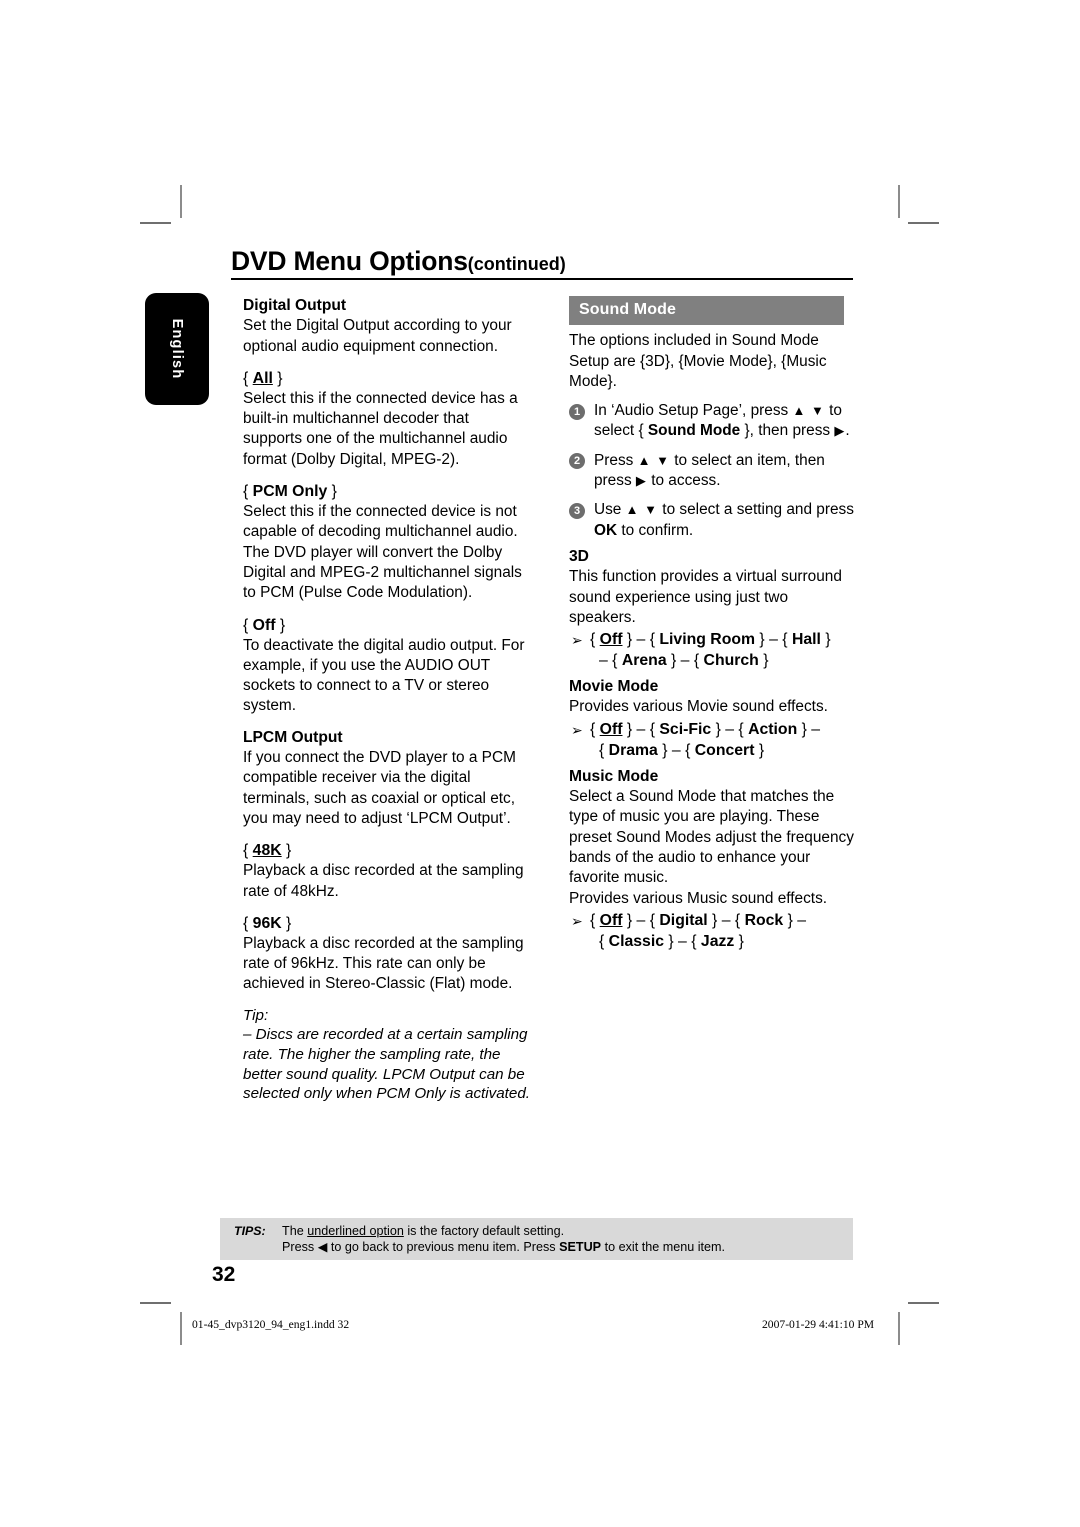 The width and height of the screenshot is (1080, 1527). I want to click on tips-line1-pre: The, so click(295, 1231).